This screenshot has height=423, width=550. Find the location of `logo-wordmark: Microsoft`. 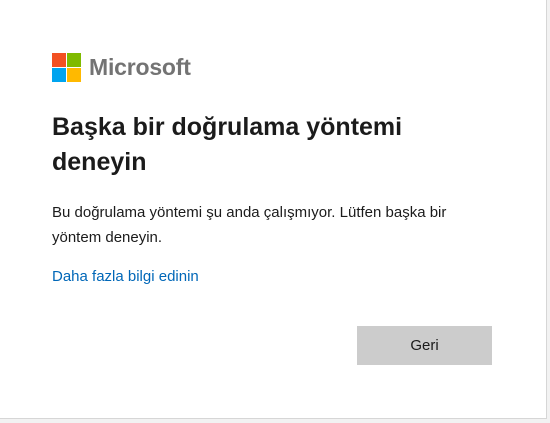

logo-wordmark: Microsoft is located at coordinates (140, 67).